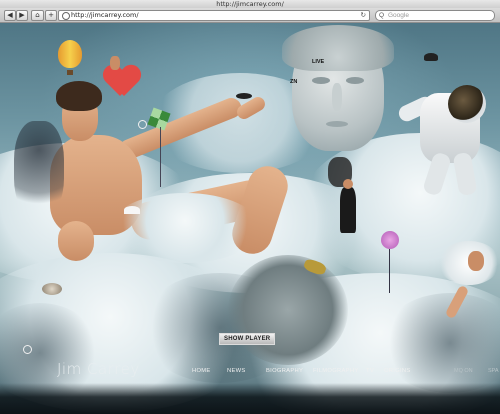 This screenshot has width=500, height=414. Describe the element at coordinates (244, 96) in the screenshot. I see `bird-man` at that location.